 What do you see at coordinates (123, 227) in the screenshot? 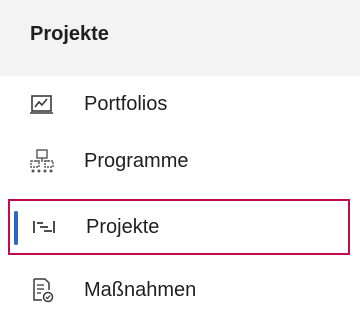
I see `nav-item-label: Projekte` at bounding box center [123, 227].